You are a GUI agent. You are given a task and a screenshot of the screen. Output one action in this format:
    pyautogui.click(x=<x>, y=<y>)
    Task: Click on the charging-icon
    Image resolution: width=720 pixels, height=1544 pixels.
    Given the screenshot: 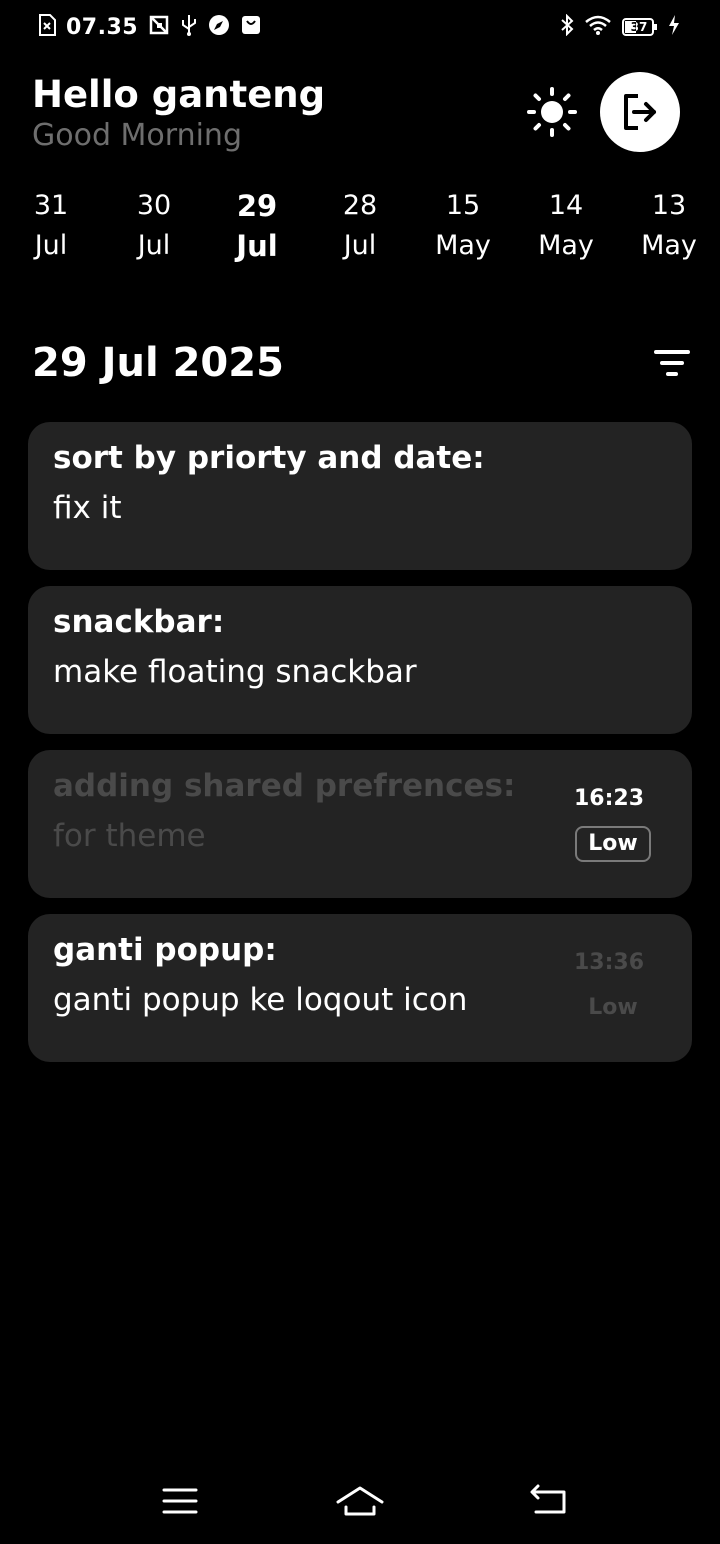 What is the action you would take?
    pyautogui.click(x=674, y=27)
    